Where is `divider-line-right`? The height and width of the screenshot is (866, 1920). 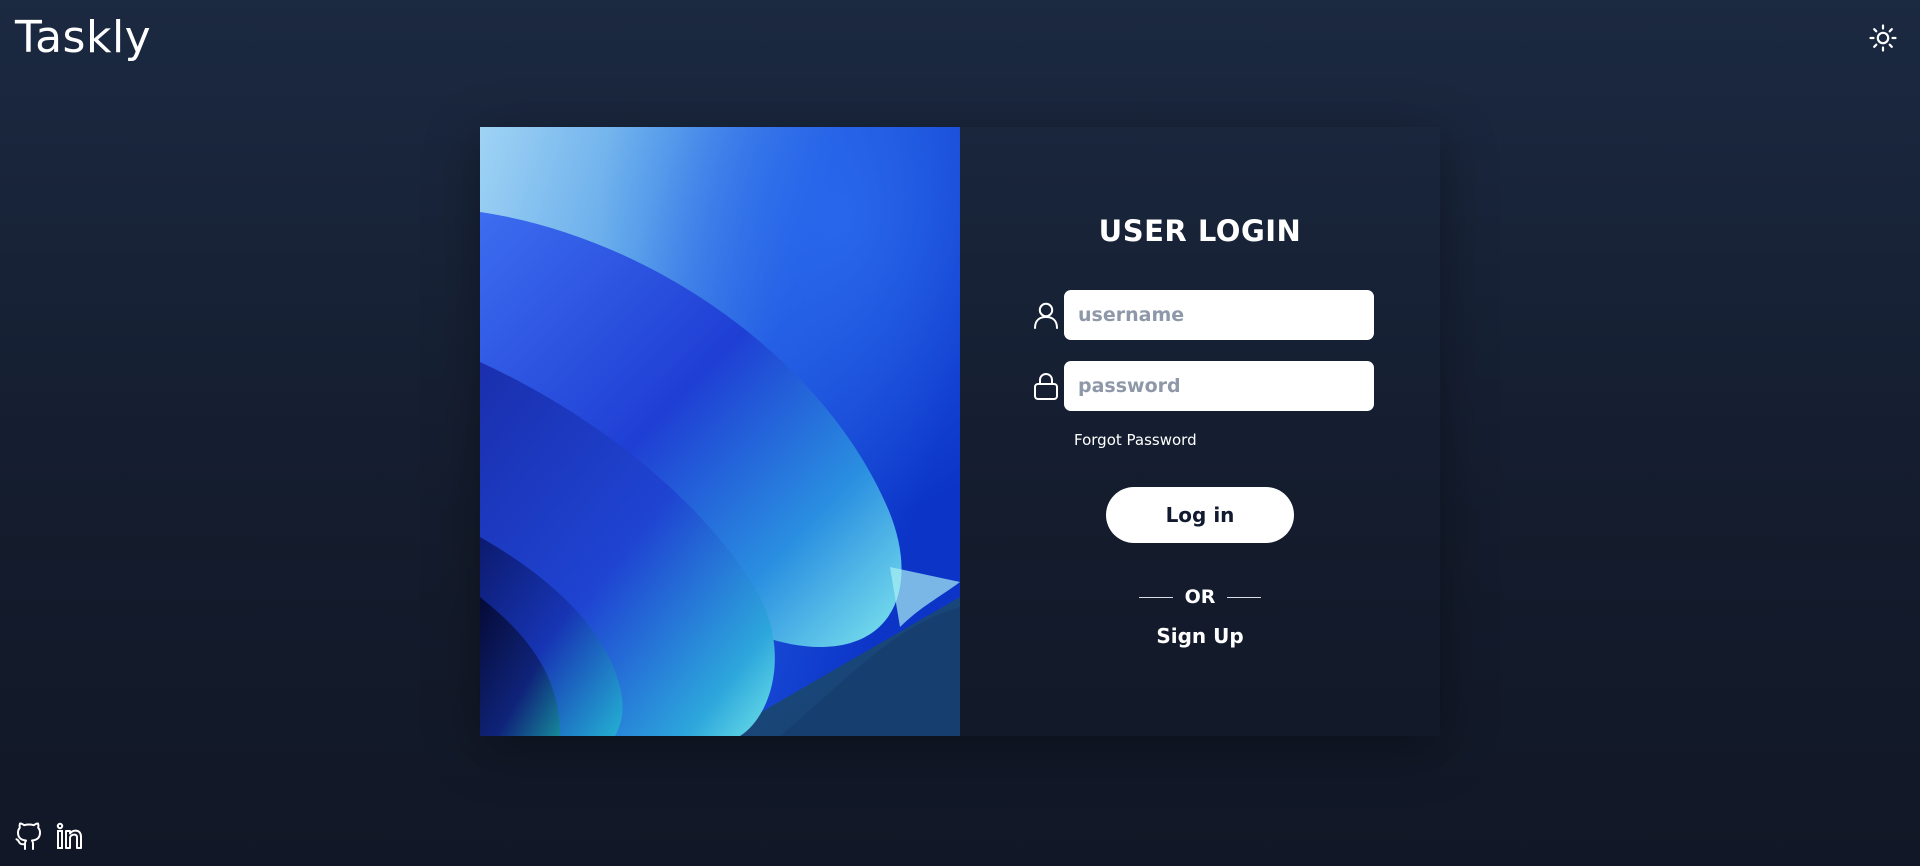 divider-line-right is located at coordinates (1244, 597).